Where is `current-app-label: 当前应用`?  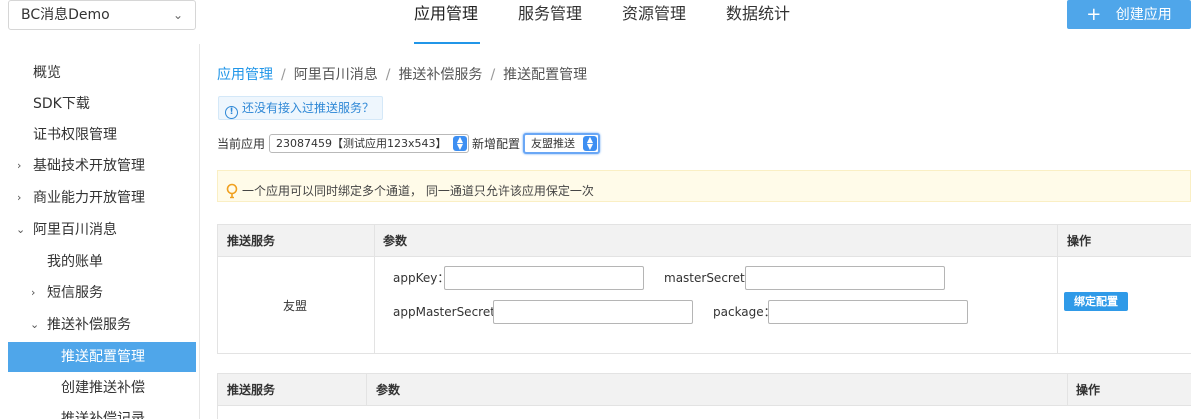 current-app-label: 当前应用 is located at coordinates (241, 144).